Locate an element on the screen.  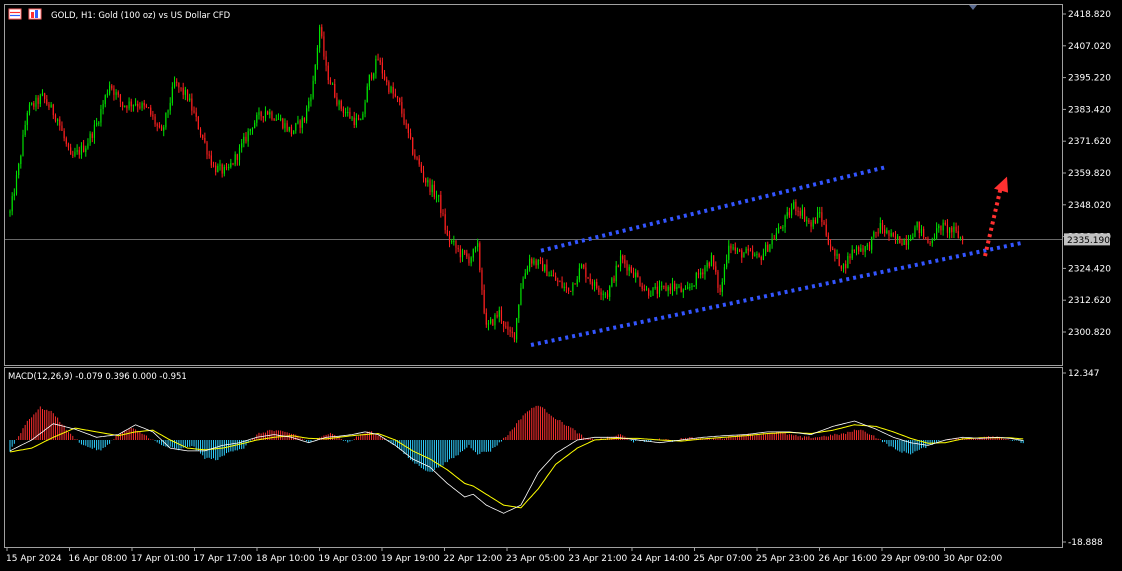
macd-label: MACD(12,26,9) -0.079 0.396 0.000 -0.951 is located at coordinates (97, 377).